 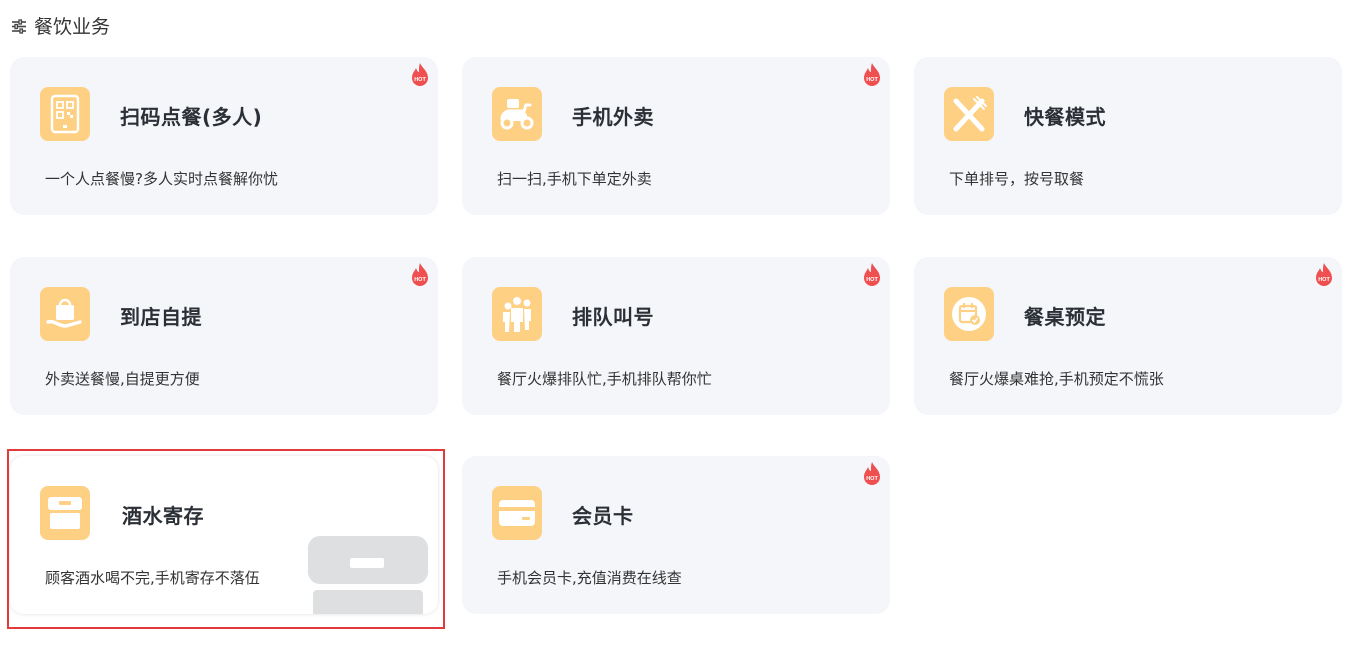 What do you see at coordinates (72, 27) in the screenshot?
I see `section-title: 餐饮业务` at bounding box center [72, 27].